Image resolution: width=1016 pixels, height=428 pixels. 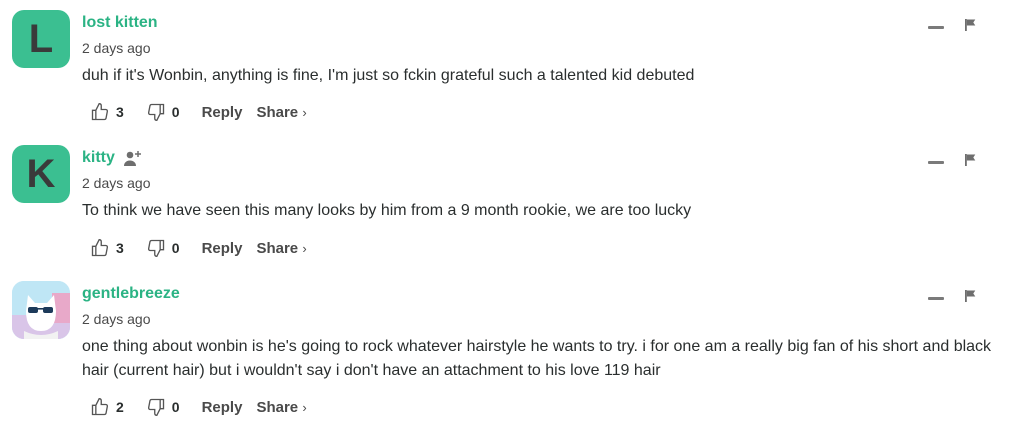 I want to click on author-name: lost kitten, so click(x=120, y=23).